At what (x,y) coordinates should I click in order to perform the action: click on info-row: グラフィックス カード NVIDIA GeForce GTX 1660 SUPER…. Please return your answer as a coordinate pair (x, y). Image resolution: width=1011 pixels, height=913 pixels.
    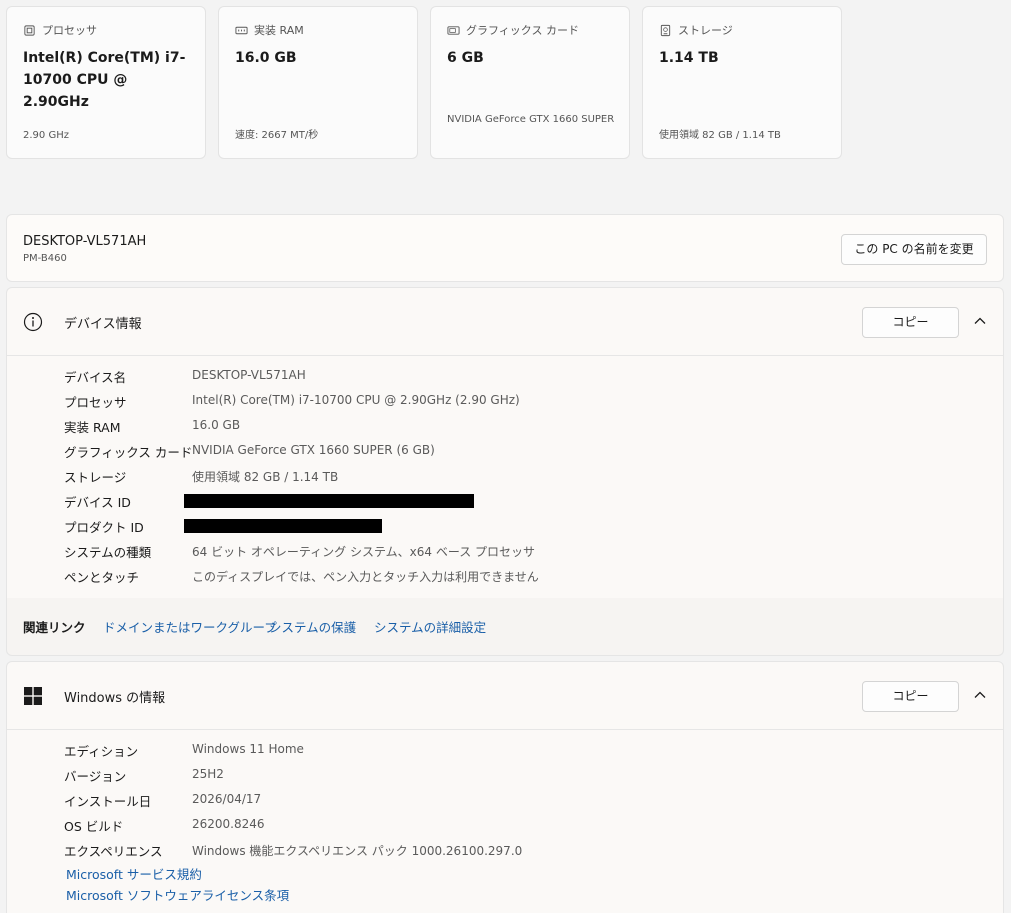
    Looking at the image, I should click on (533, 450).